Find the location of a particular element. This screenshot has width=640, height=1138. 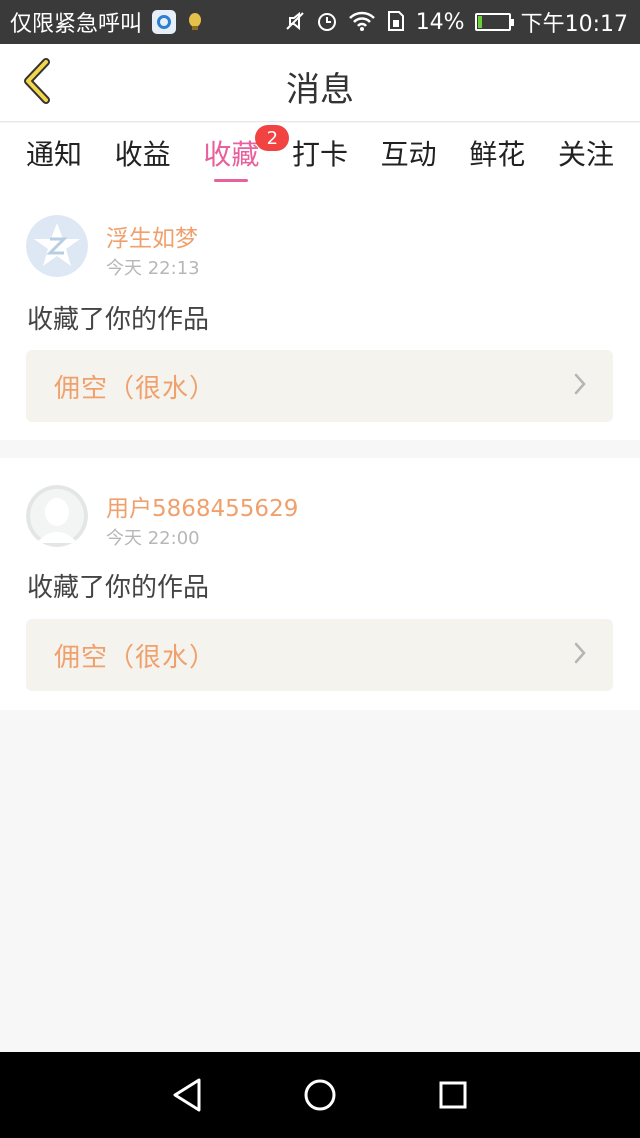

timestamp: 今天 22:00 is located at coordinates (153, 538).